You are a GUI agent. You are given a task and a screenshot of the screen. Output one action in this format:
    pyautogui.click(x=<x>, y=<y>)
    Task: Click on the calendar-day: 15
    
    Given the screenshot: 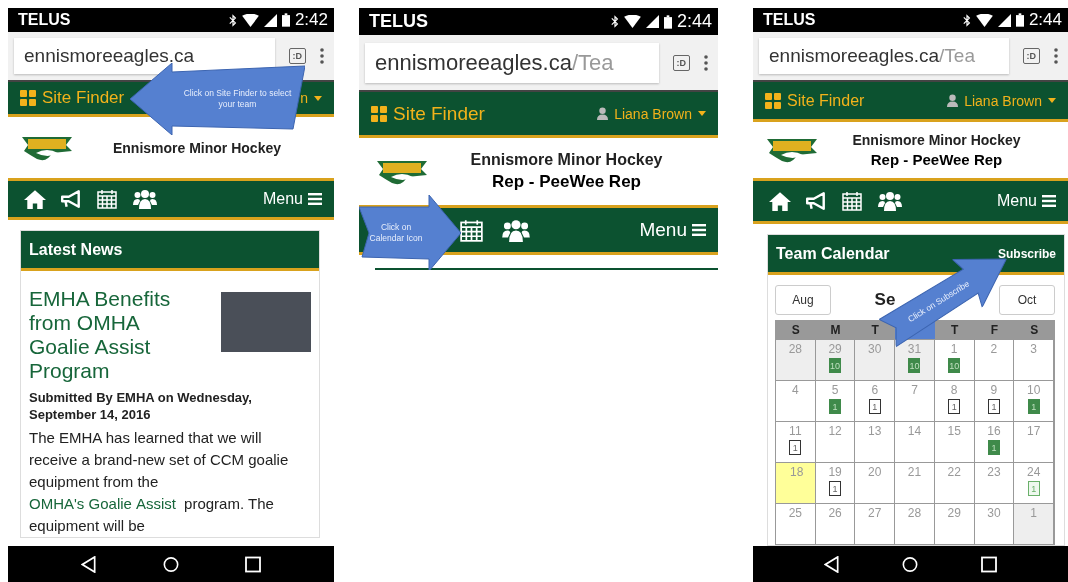 What is the action you would take?
    pyautogui.click(x=954, y=441)
    